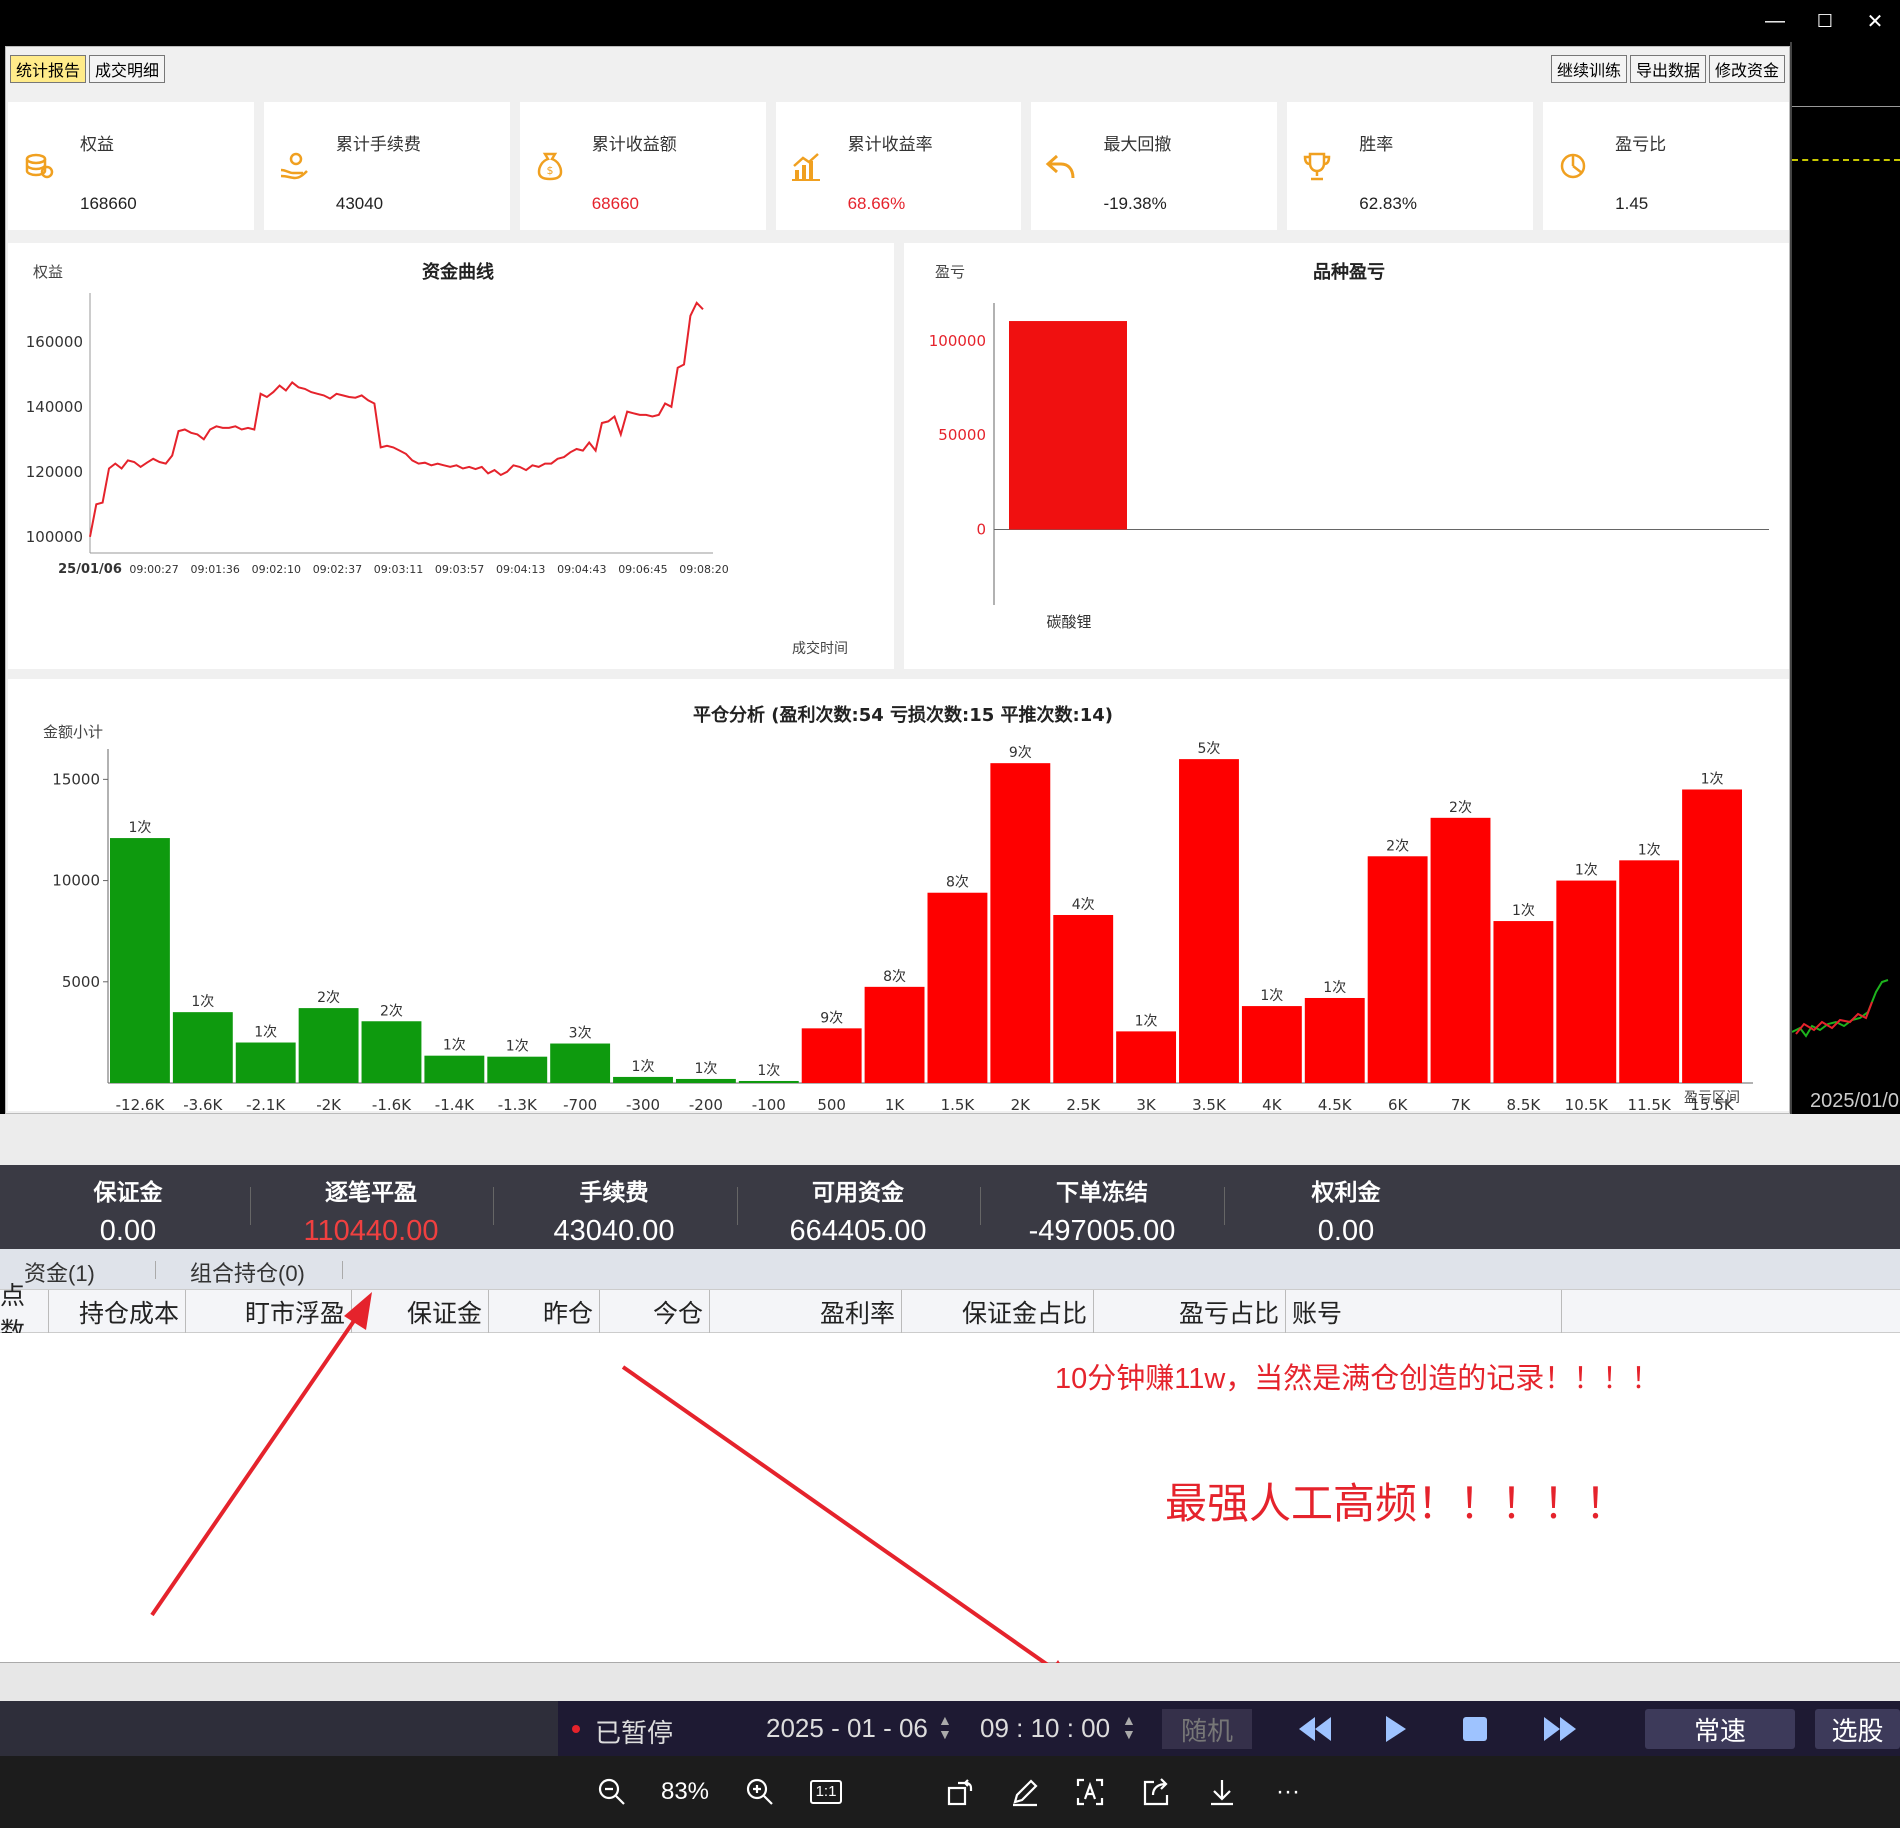 The height and width of the screenshot is (1828, 1900). Describe the element at coordinates (576, 1729) in the screenshot. I see `status-dot` at that location.